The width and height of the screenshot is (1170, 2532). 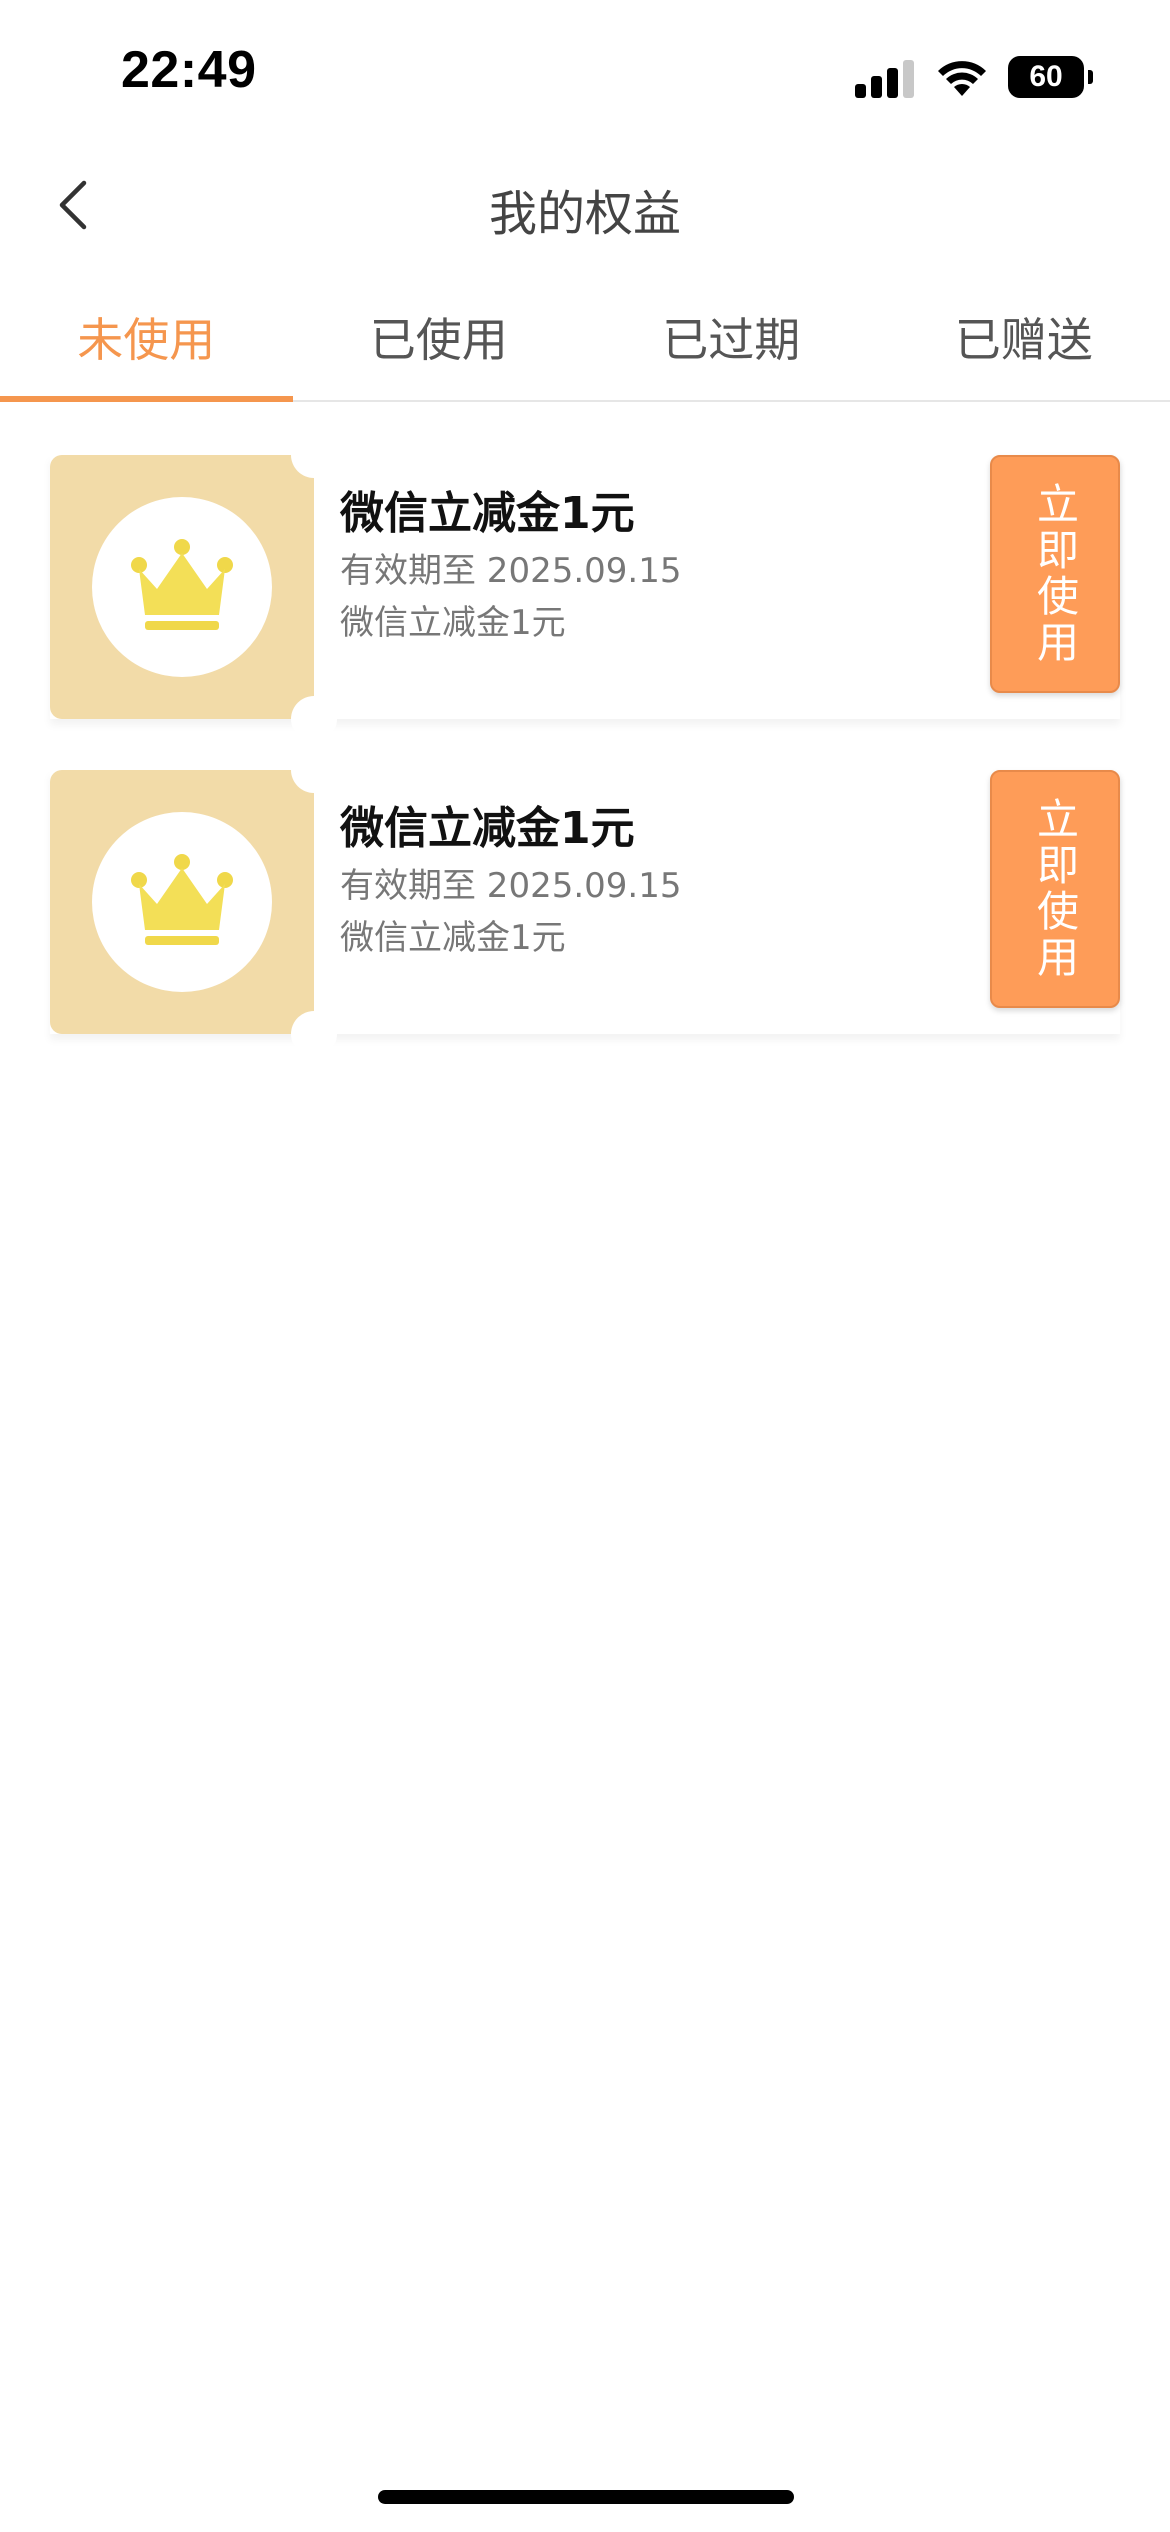 What do you see at coordinates (586, 2497) in the screenshot?
I see `home-indicator` at bounding box center [586, 2497].